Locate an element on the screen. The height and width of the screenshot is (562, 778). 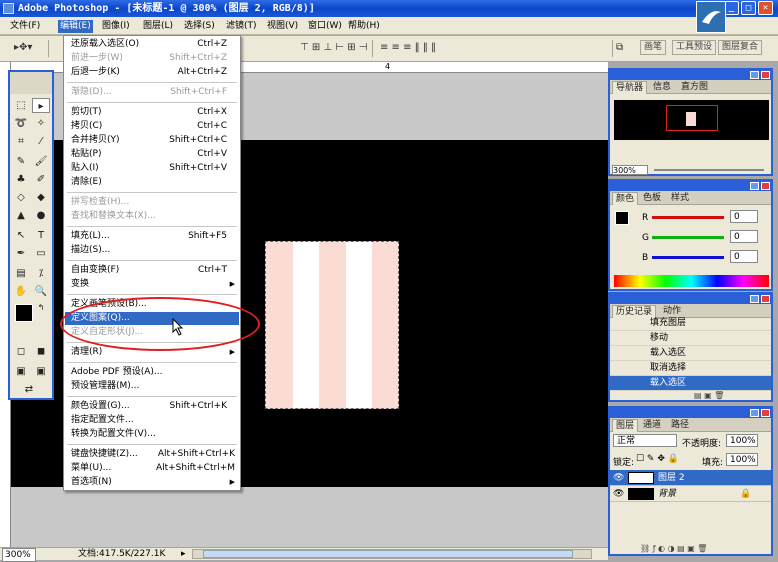
blend-mode-select: 正常 is located at coordinates (645, 440).